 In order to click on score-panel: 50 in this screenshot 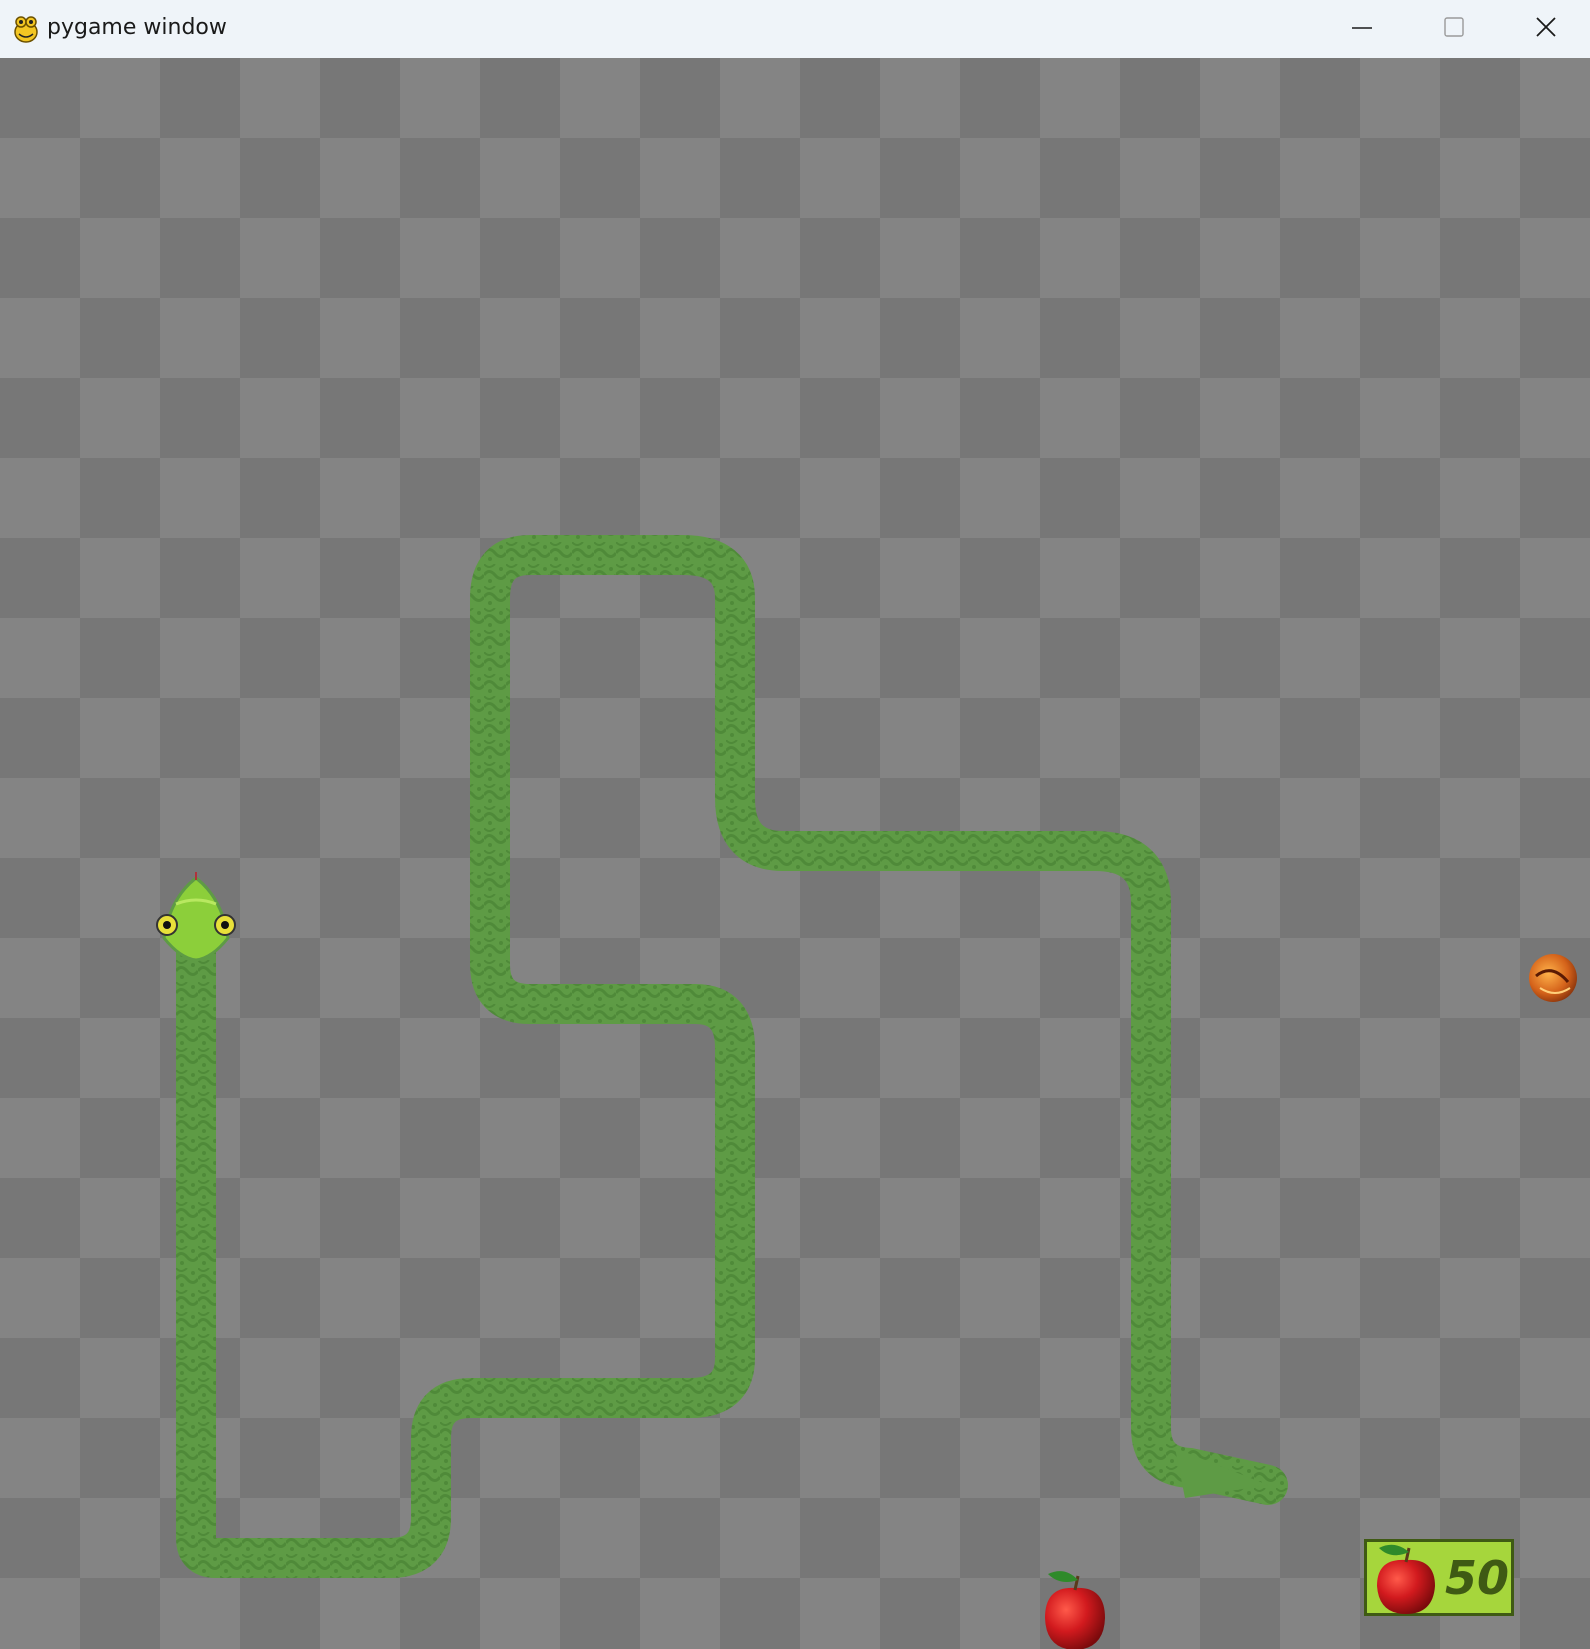, I will do `click(1439, 1577)`.